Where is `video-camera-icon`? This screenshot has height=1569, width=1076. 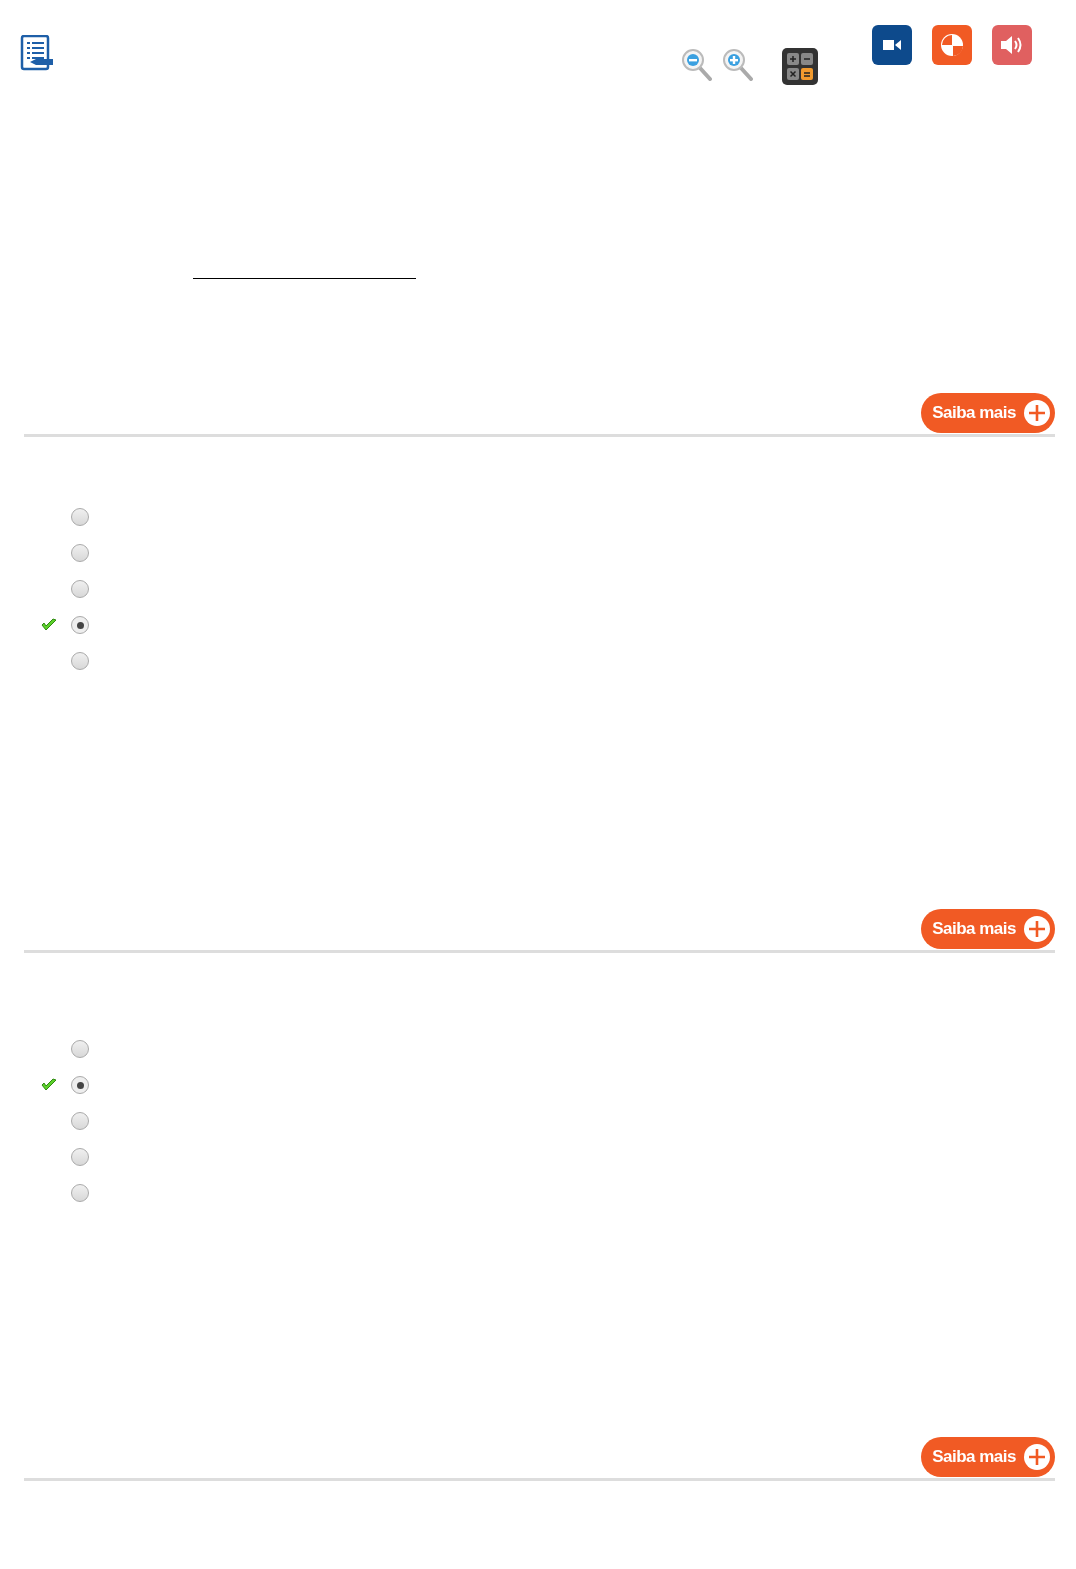 video-camera-icon is located at coordinates (892, 45).